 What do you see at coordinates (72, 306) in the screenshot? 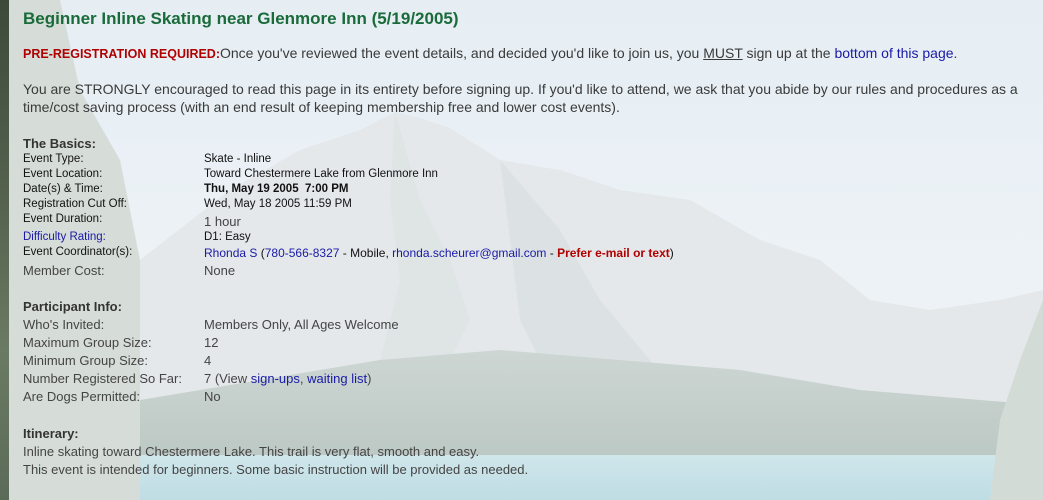
I see `participant-heading: Participant Info:` at bounding box center [72, 306].